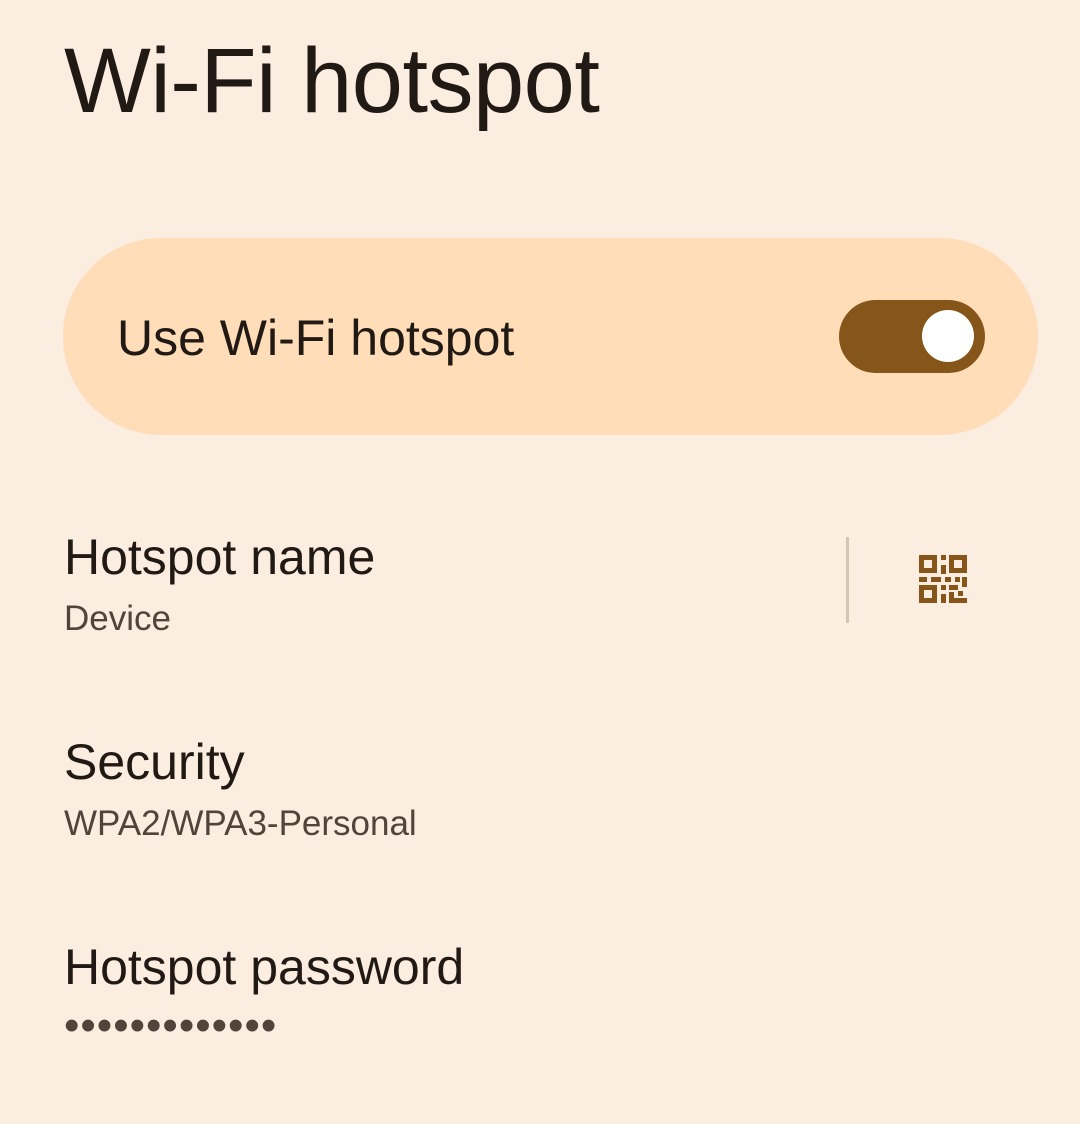 The image size is (1080, 1124). I want to click on qr-code-icon, so click(943, 579).